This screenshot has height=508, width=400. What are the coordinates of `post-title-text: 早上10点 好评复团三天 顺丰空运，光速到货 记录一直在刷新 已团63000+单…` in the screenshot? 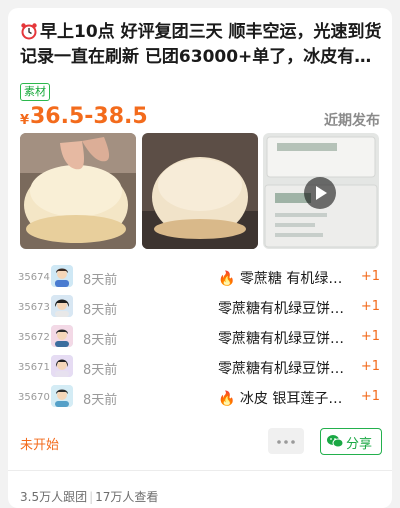 It's located at (201, 44).